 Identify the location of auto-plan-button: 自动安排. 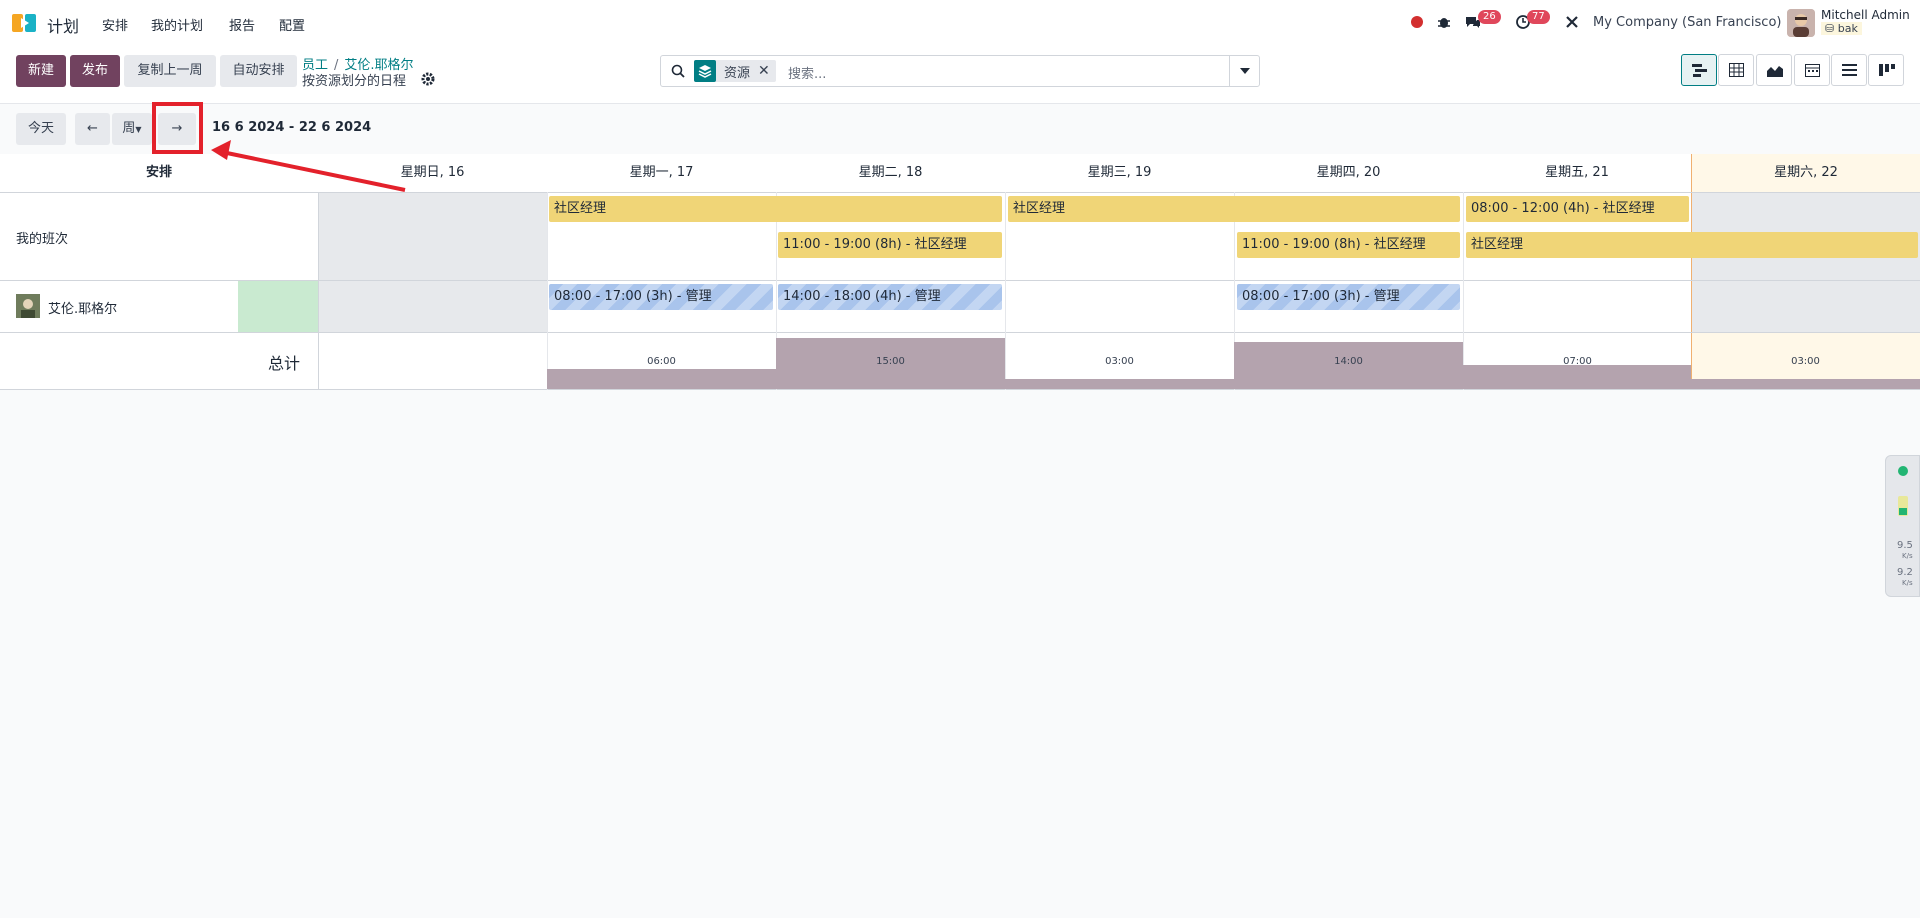
(258, 71).